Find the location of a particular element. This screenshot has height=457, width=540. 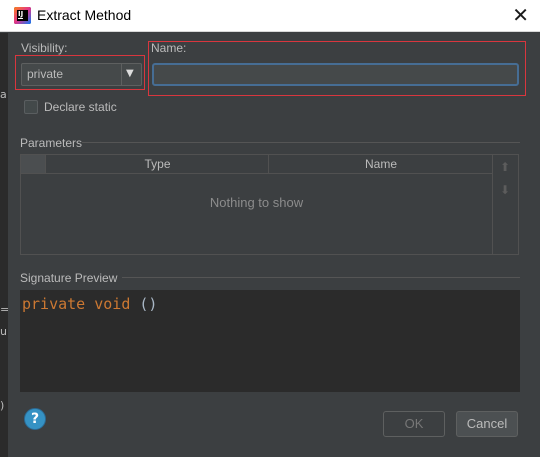

title-bar: IJ Extract Method ✕ is located at coordinates (270, 16).